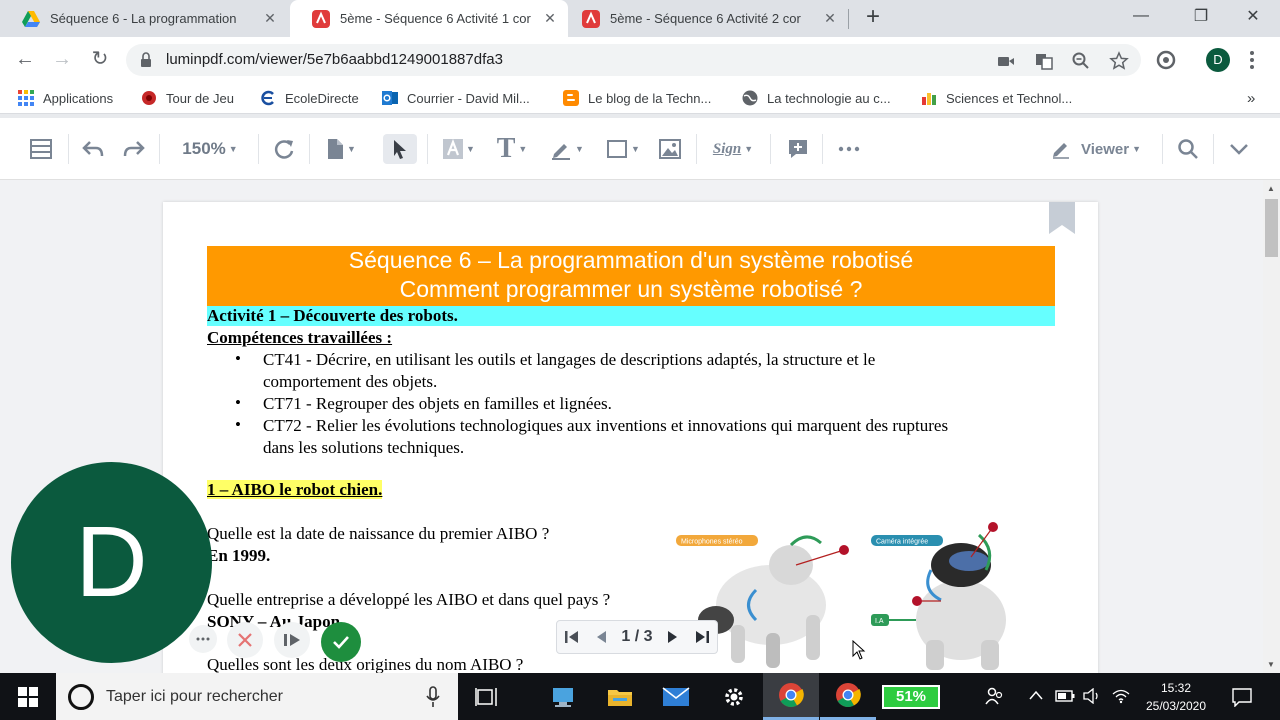  I want to click on viewer-mode-dropdown: Viewer ▼, so click(1096, 149).